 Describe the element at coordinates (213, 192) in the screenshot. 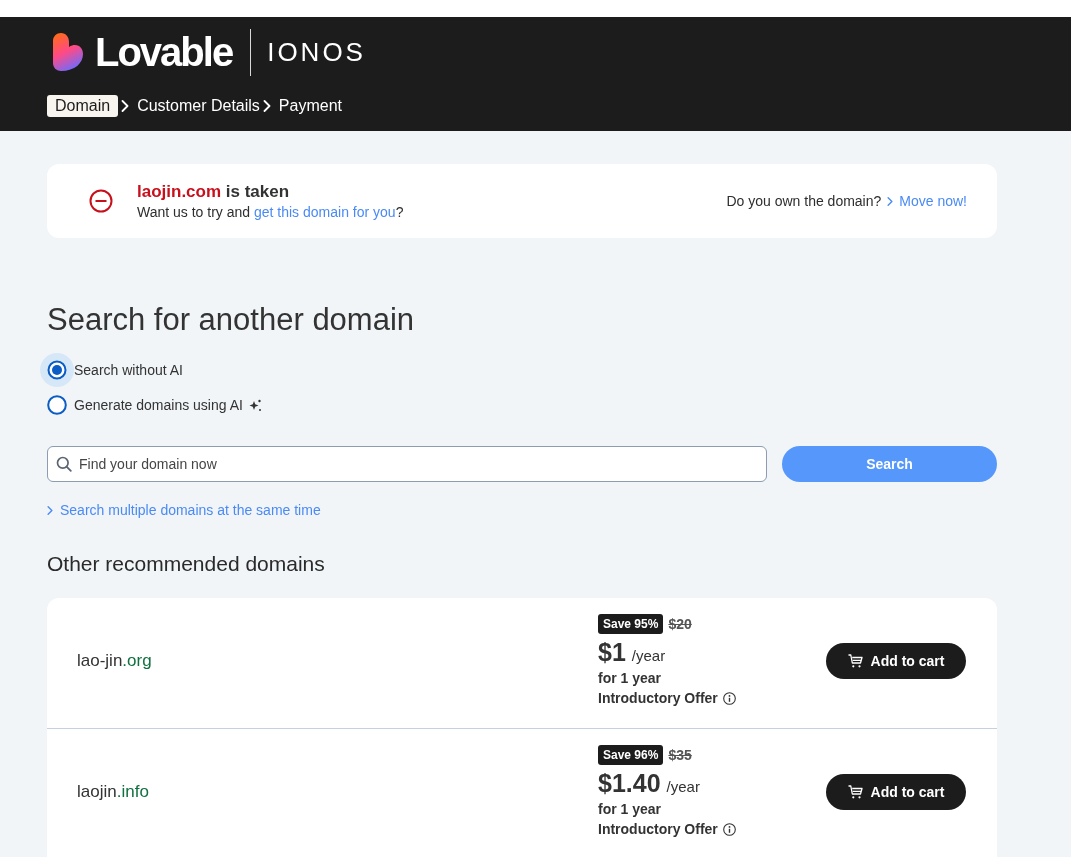

I see `alert-title: laojin.com is taken` at that location.